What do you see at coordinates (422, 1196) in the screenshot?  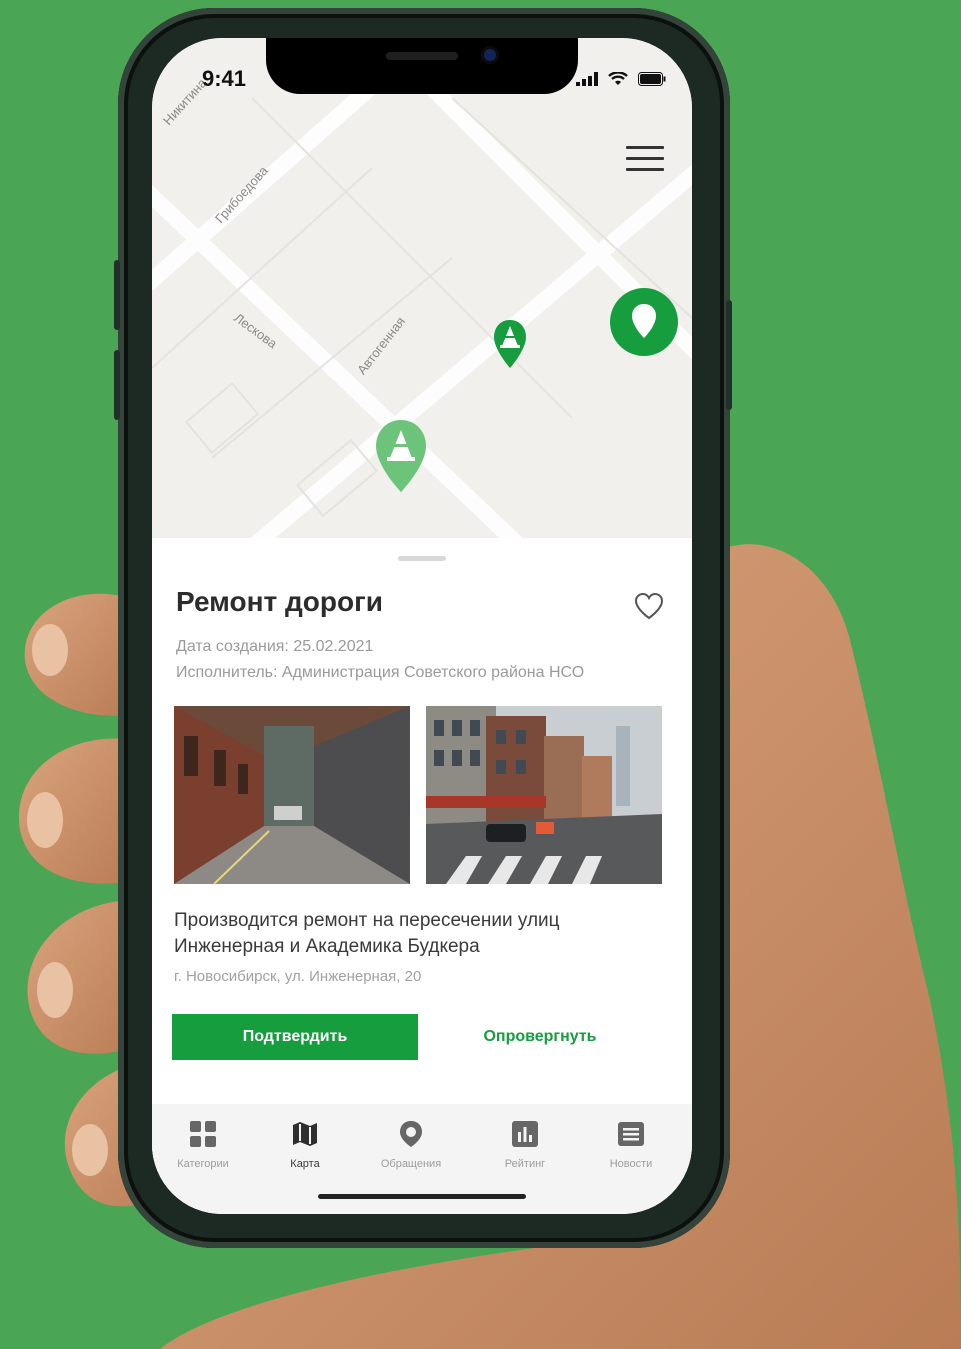 I see `home-indicator` at bounding box center [422, 1196].